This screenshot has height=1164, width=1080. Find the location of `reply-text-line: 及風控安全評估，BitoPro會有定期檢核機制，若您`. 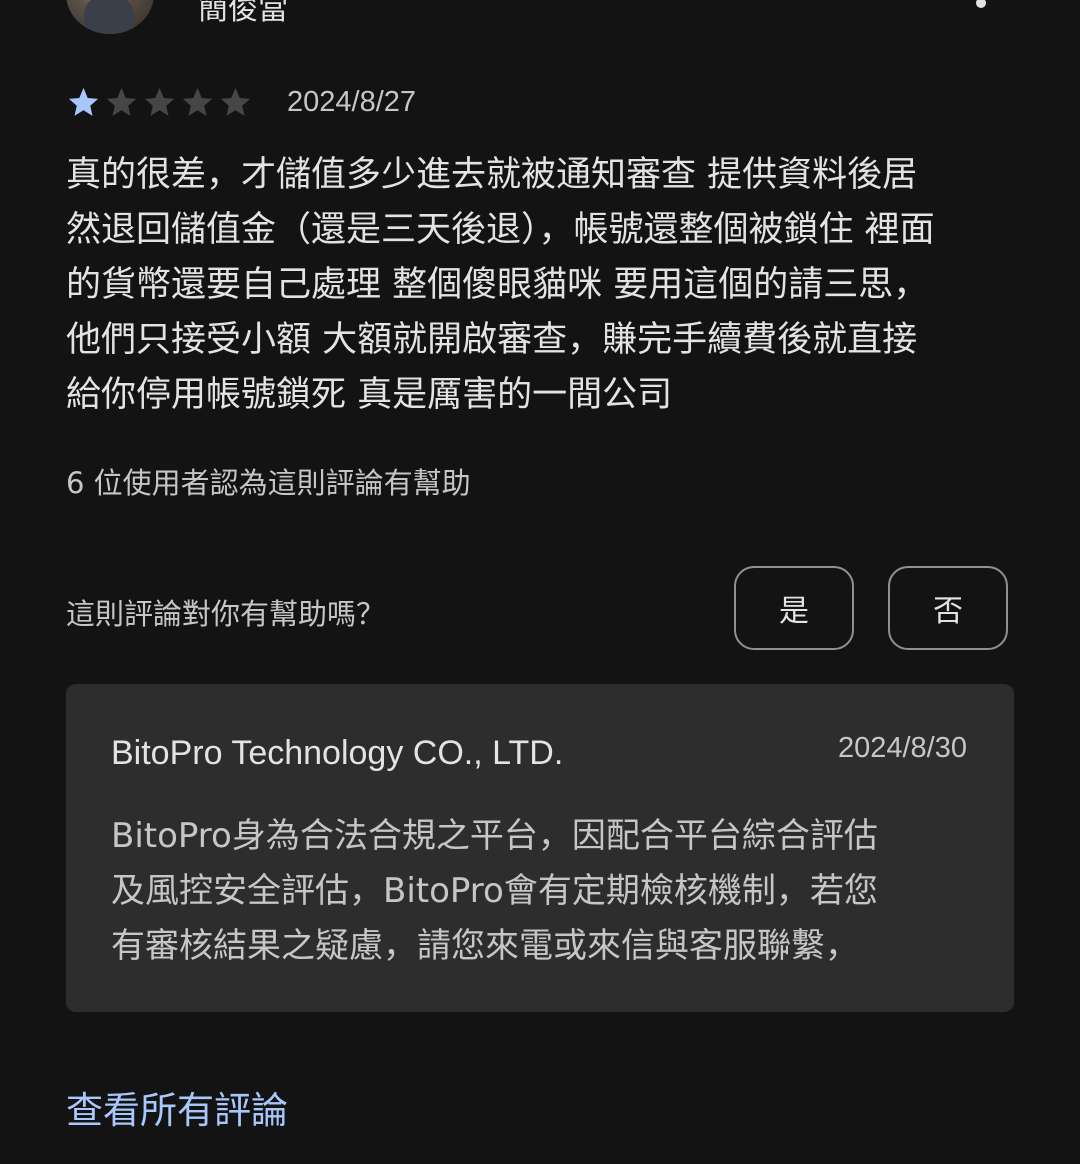

reply-text-line: 及風控安全評估，BitoPro會有定期檢核機制，若您 is located at coordinates (494, 891).